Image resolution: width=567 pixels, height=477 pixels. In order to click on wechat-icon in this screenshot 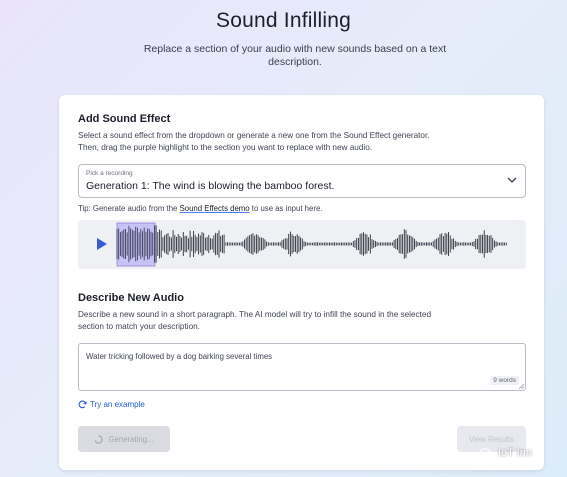, I will do `click(487, 453)`.